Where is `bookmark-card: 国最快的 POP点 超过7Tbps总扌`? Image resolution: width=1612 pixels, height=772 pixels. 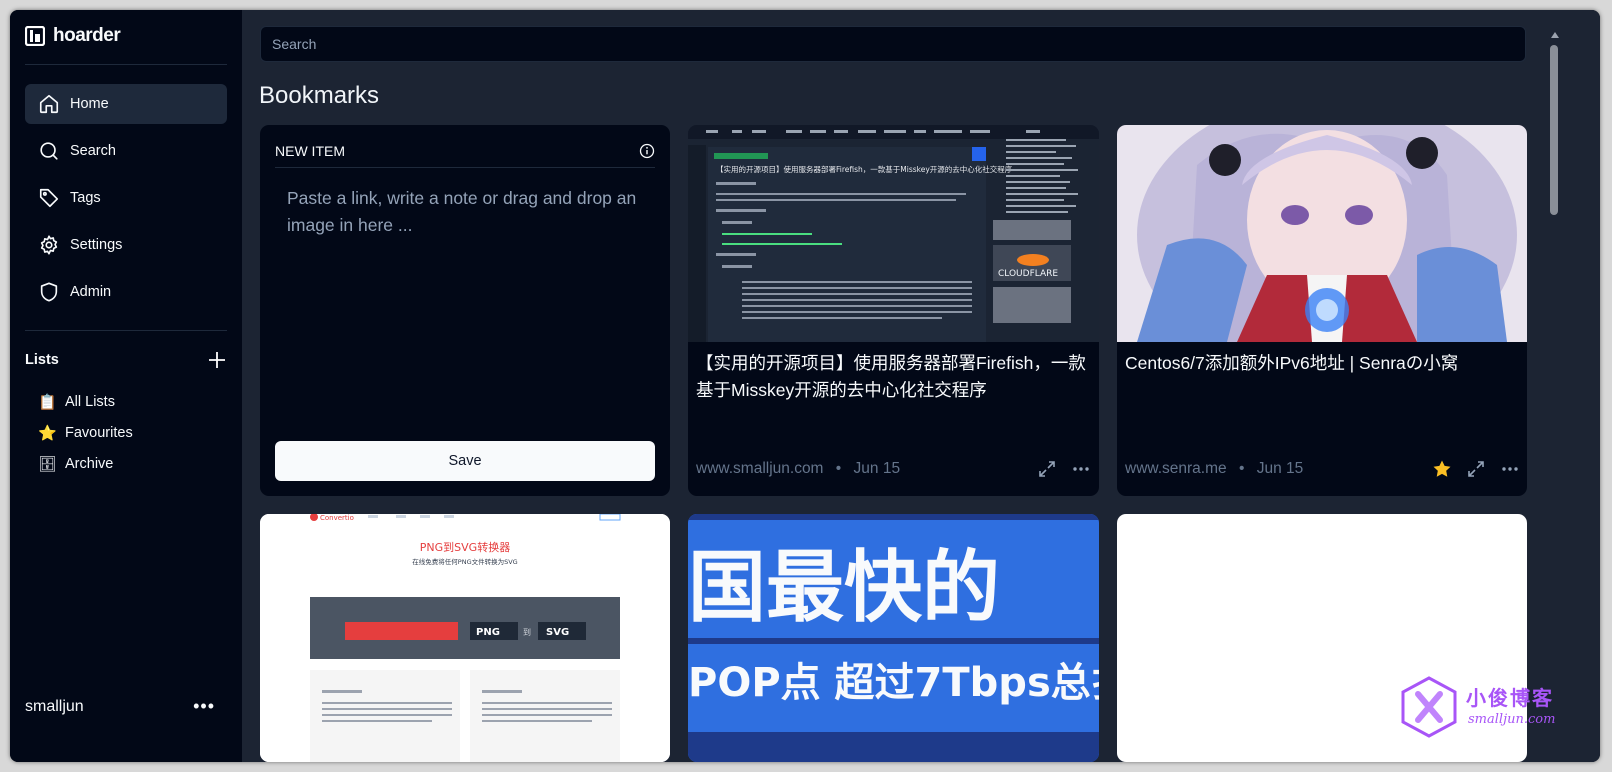
bookmark-card: 国最快的 POP点 超过7Tbps总扌 is located at coordinates (893, 638).